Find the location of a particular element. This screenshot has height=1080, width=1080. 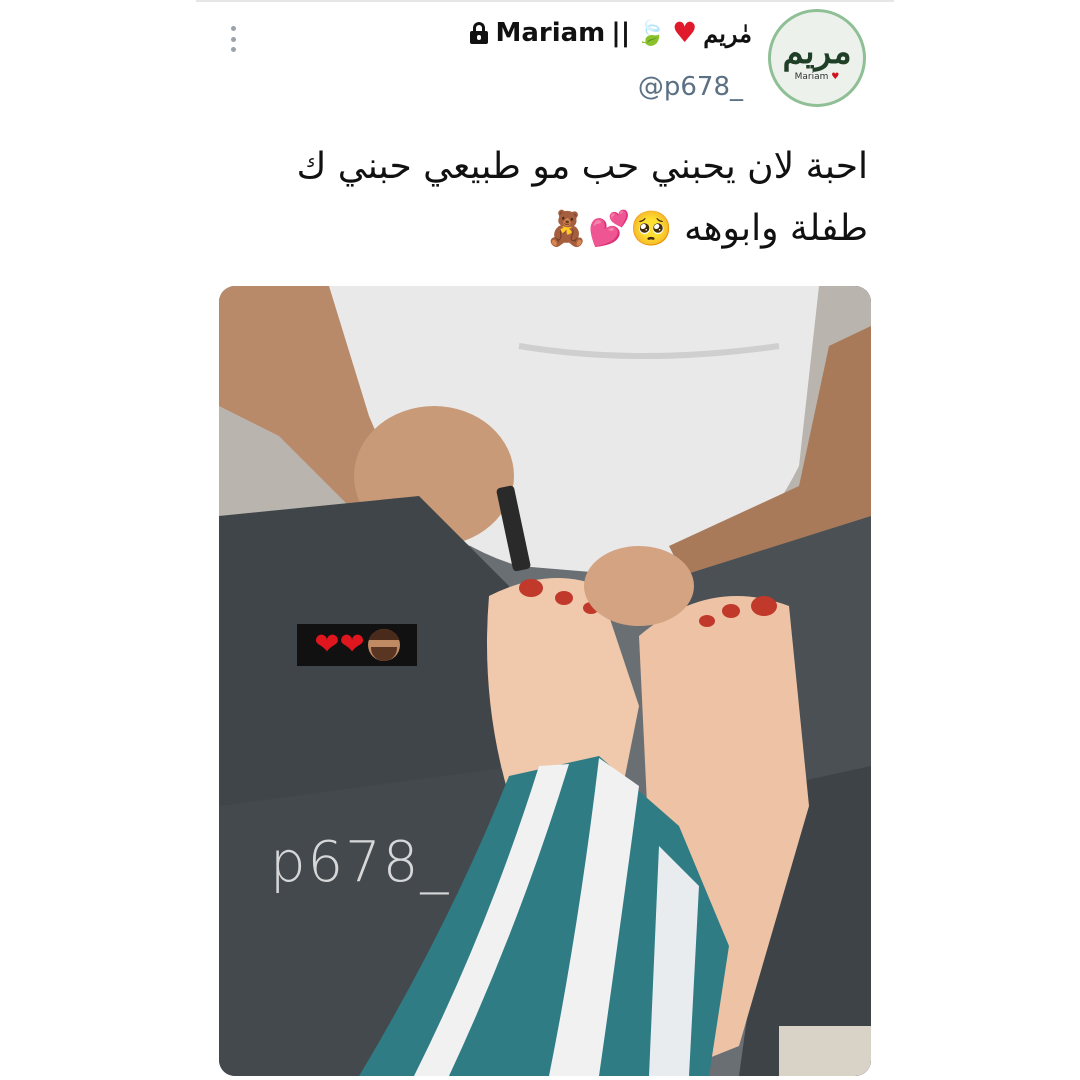

more-options-icon is located at coordinates (234, 39).